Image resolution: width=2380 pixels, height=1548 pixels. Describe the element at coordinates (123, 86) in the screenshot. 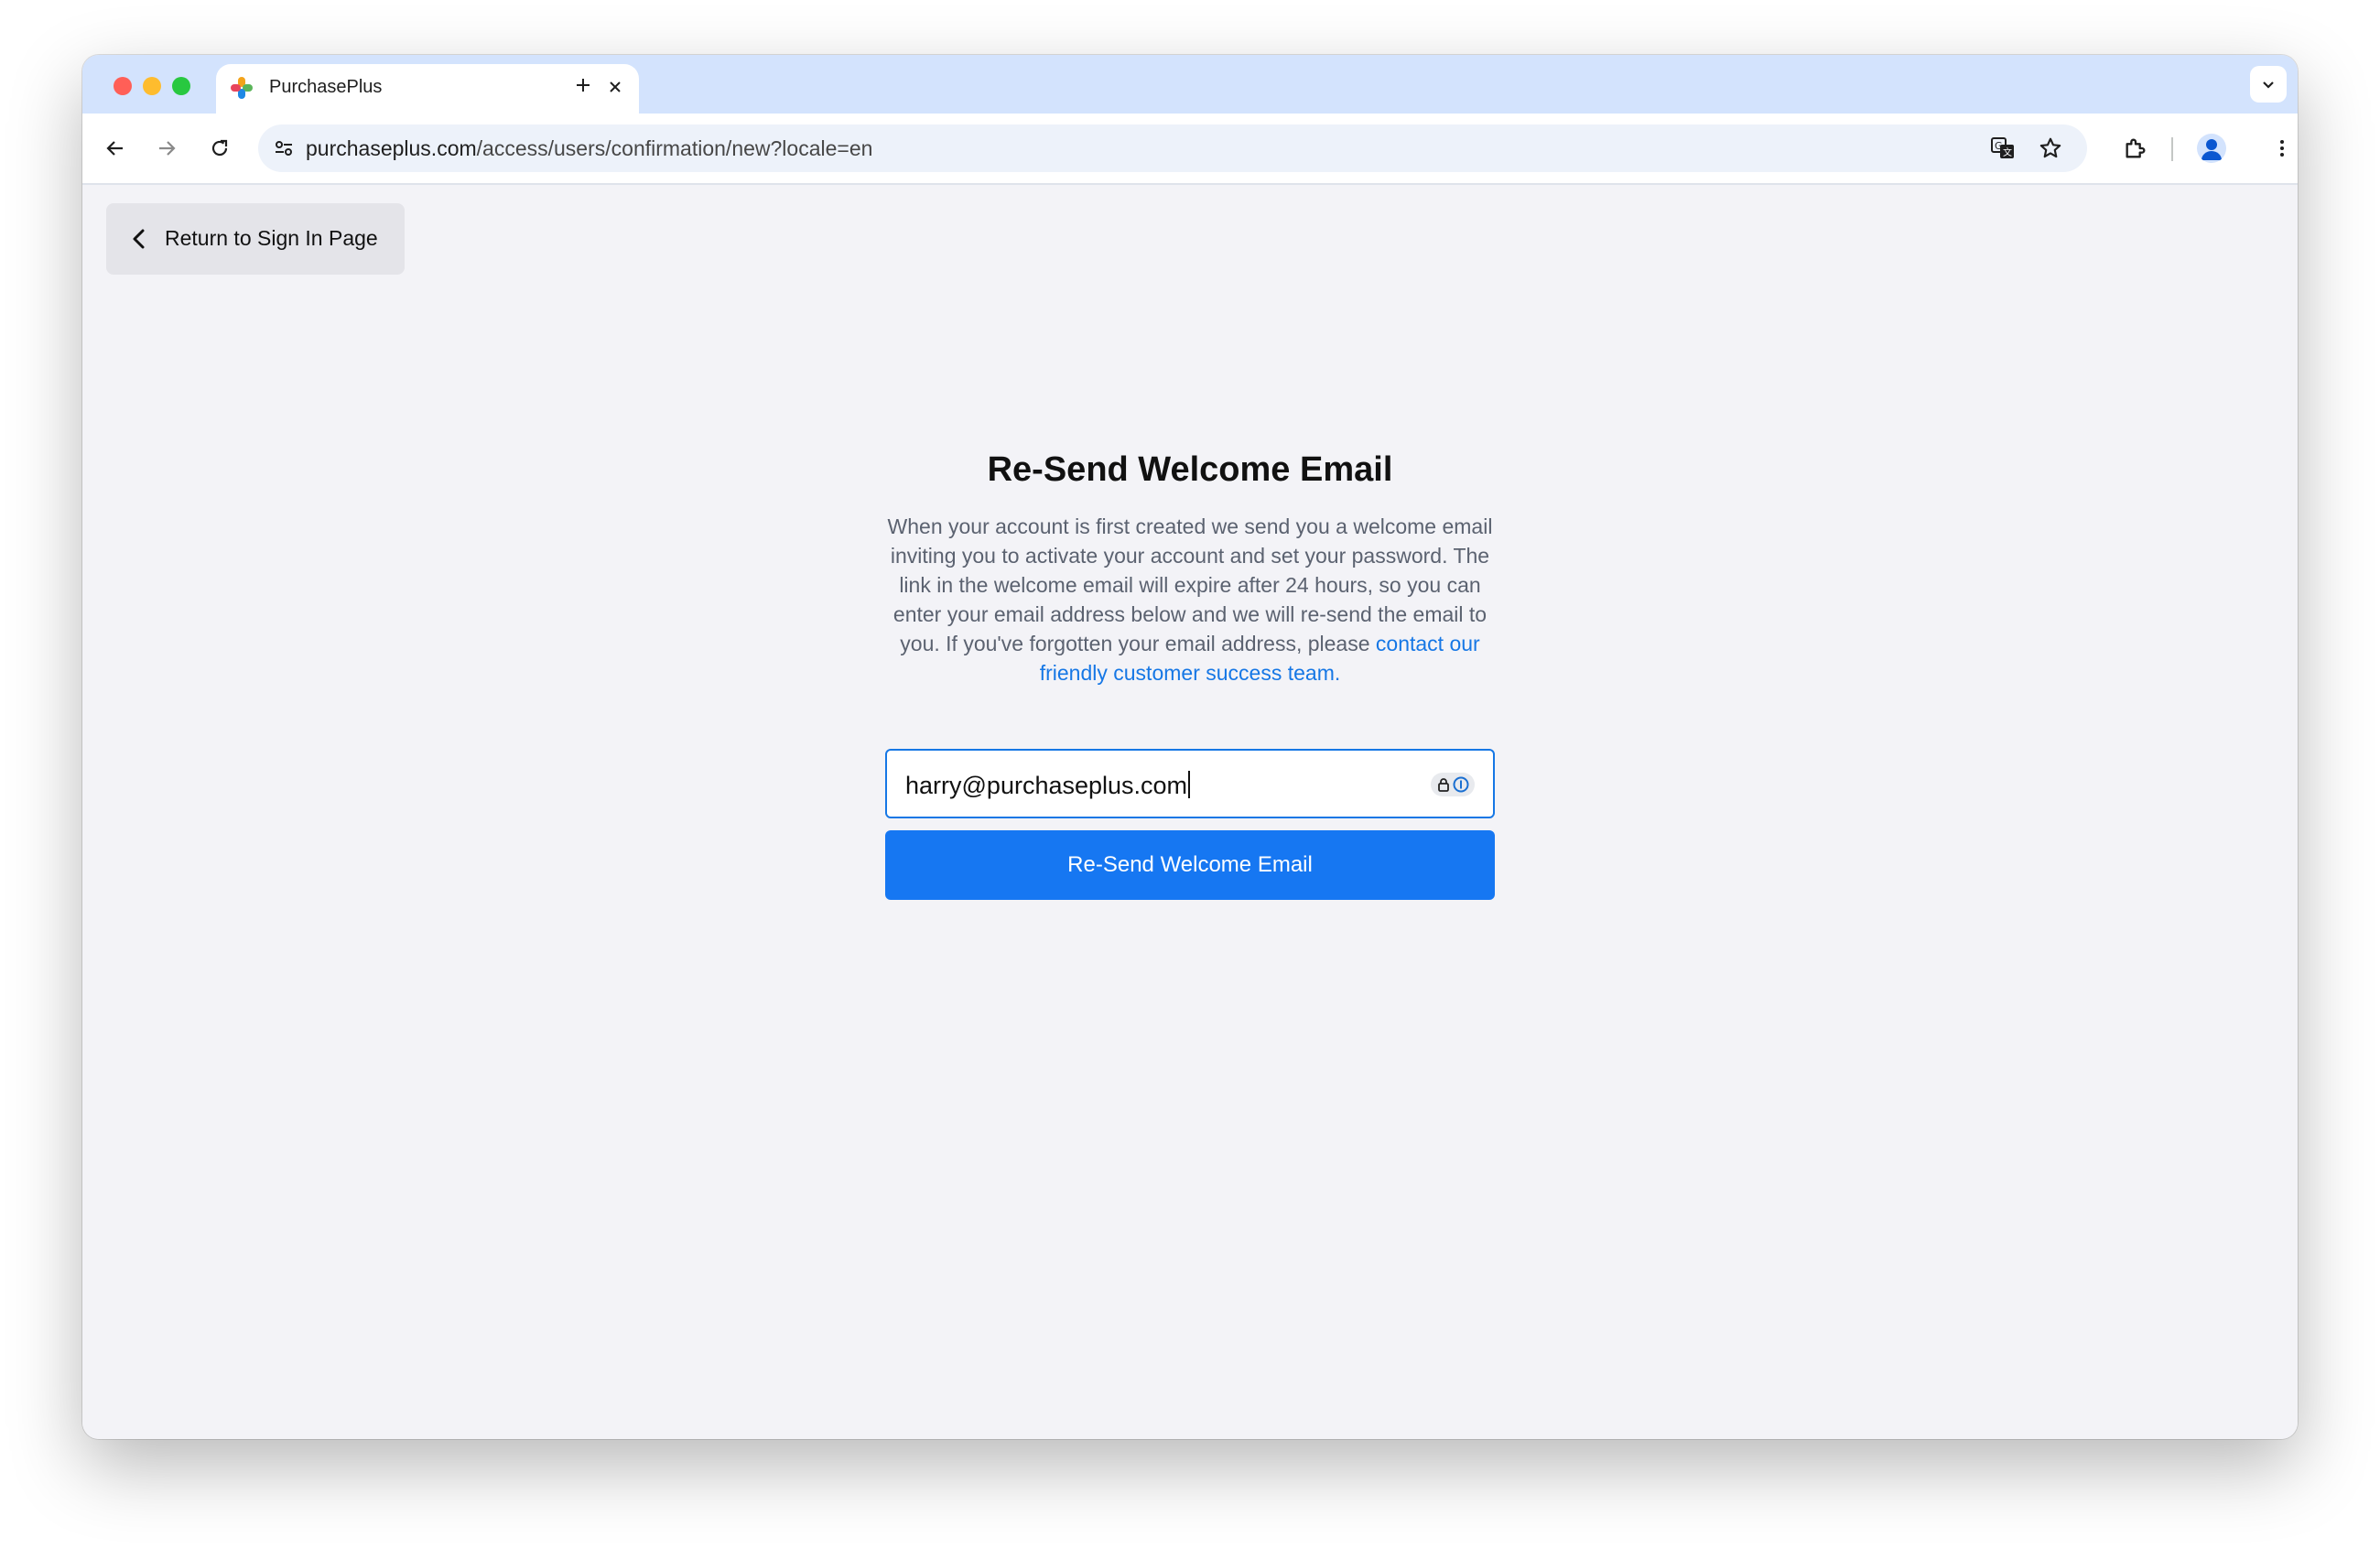

I see `close-window-button` at that location.